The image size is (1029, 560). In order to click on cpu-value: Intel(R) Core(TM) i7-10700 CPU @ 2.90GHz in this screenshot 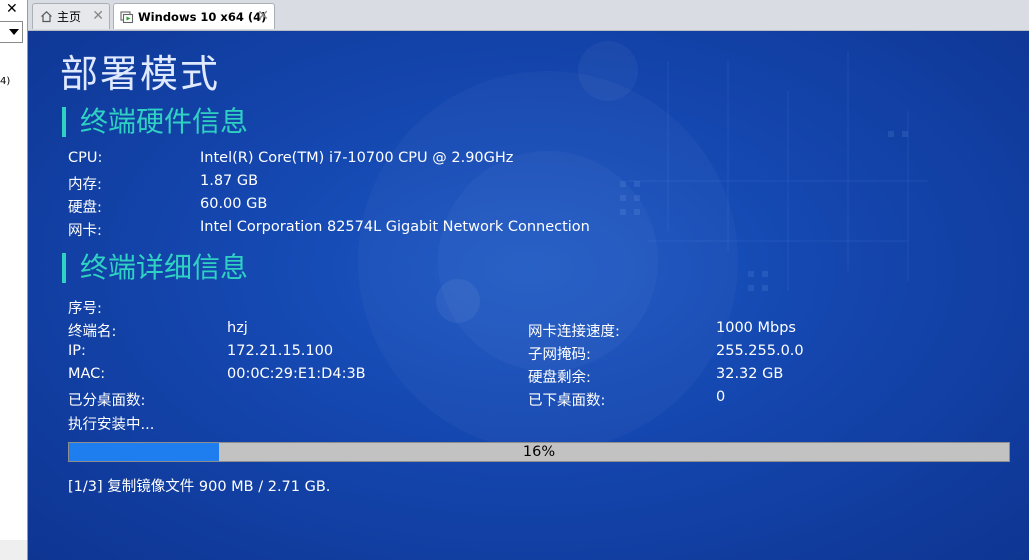, I will do `click(357, 158)`.